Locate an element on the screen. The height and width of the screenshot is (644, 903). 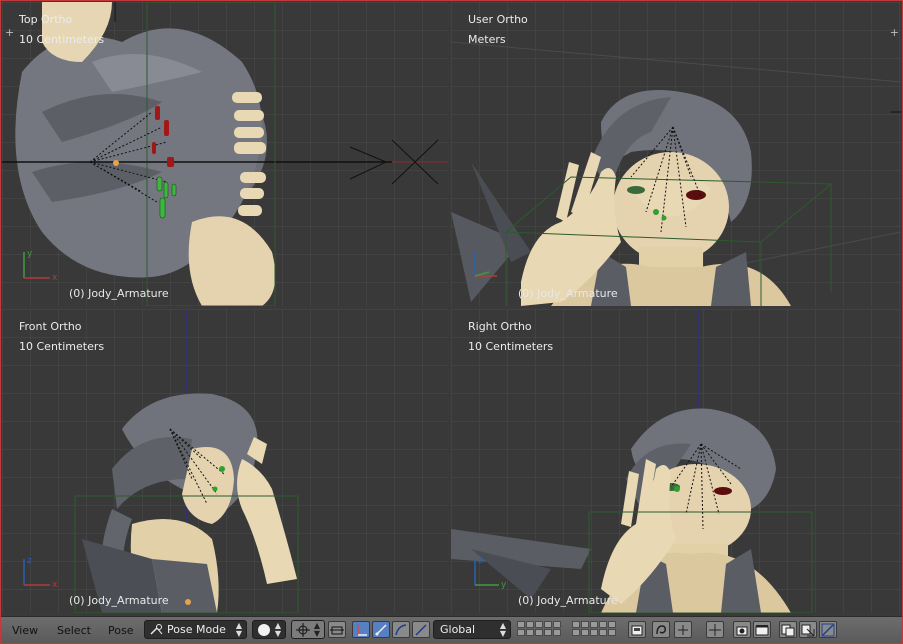
paste-pose-icon is located at coordinates (788, 630).